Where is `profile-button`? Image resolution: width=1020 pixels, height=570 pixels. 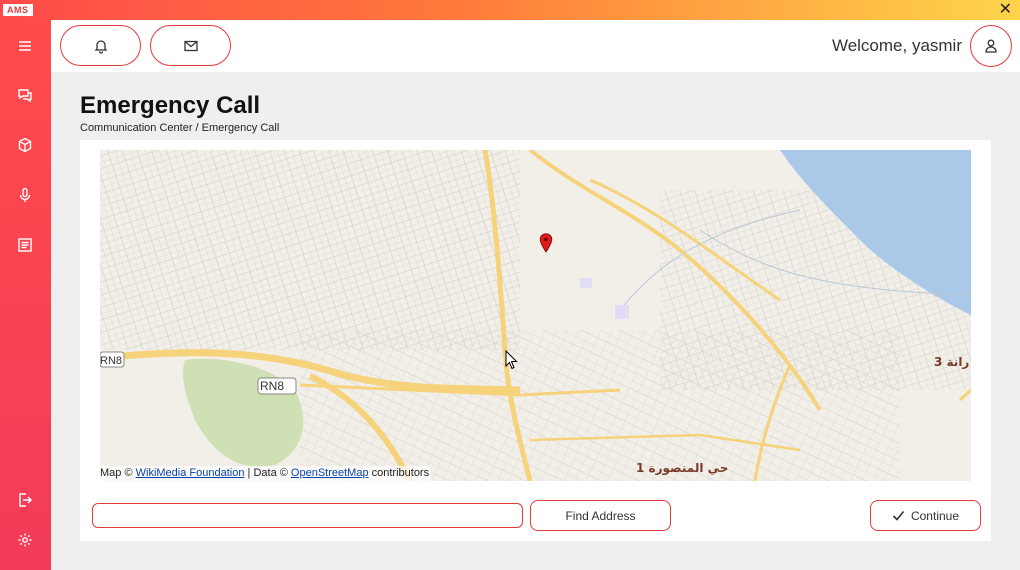 profile-button is located at coordinates (991, 46).